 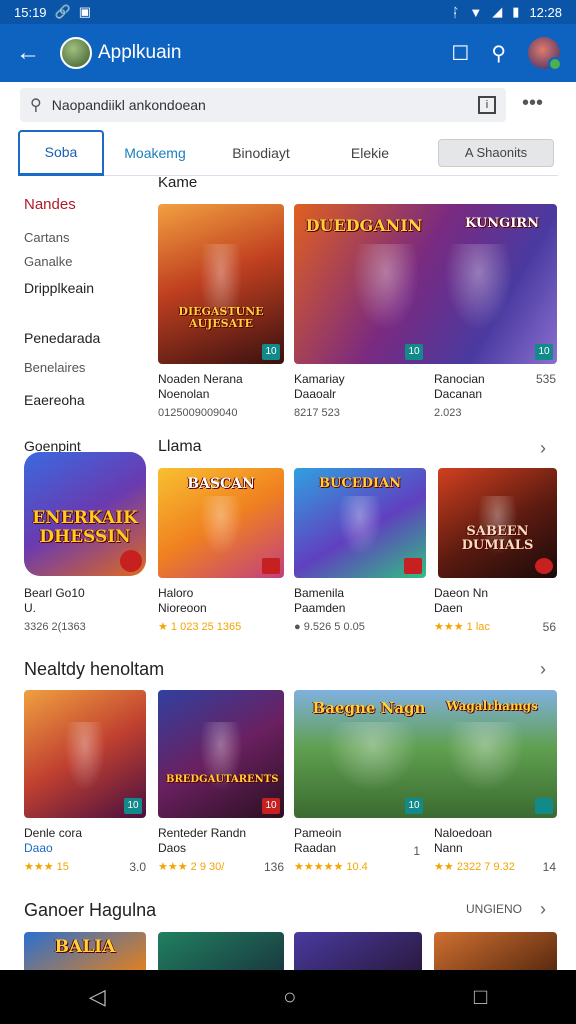 I want to click on app-avatar, so click(x=76, y=53).